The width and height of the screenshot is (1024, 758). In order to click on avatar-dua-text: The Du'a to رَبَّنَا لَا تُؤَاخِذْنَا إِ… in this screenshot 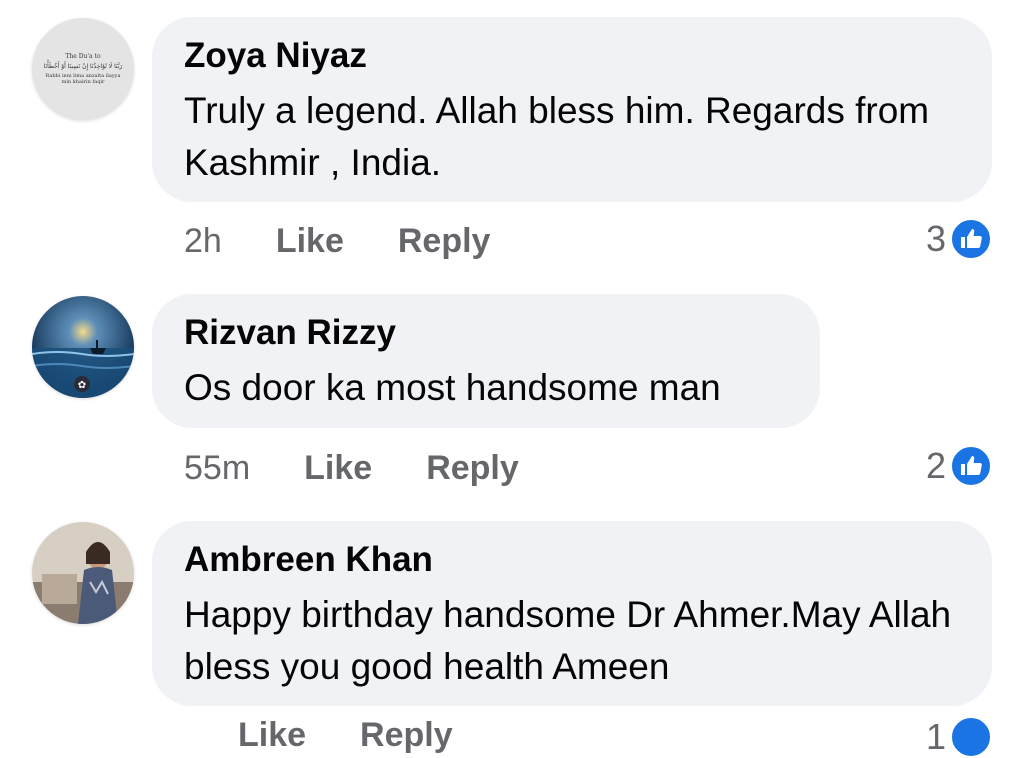, I will do `click(83, 69)`.